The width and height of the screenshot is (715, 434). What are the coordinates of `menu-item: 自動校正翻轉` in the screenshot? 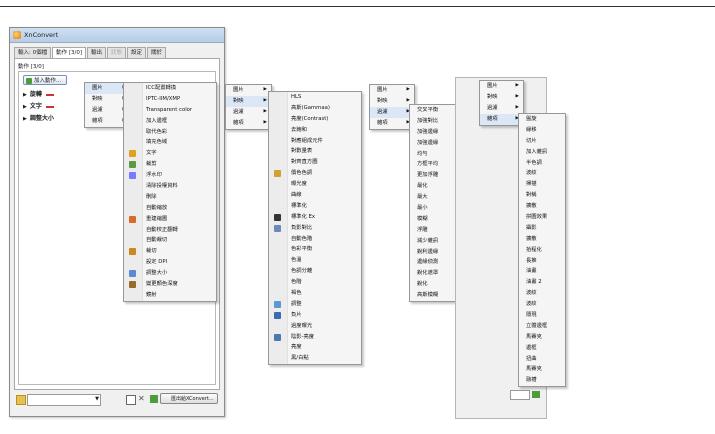 It's located at (170, 230).